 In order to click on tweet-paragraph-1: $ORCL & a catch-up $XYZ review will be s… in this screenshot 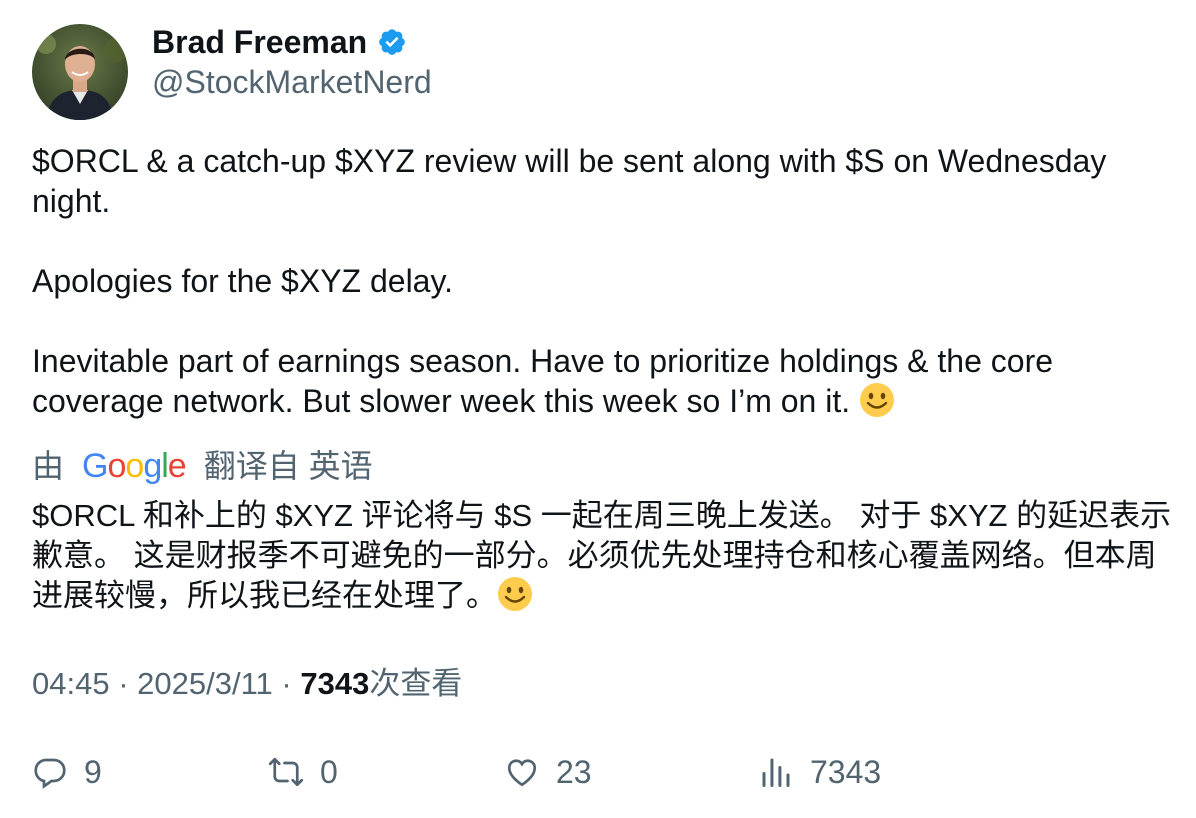, I will do `click(574, 181)`.